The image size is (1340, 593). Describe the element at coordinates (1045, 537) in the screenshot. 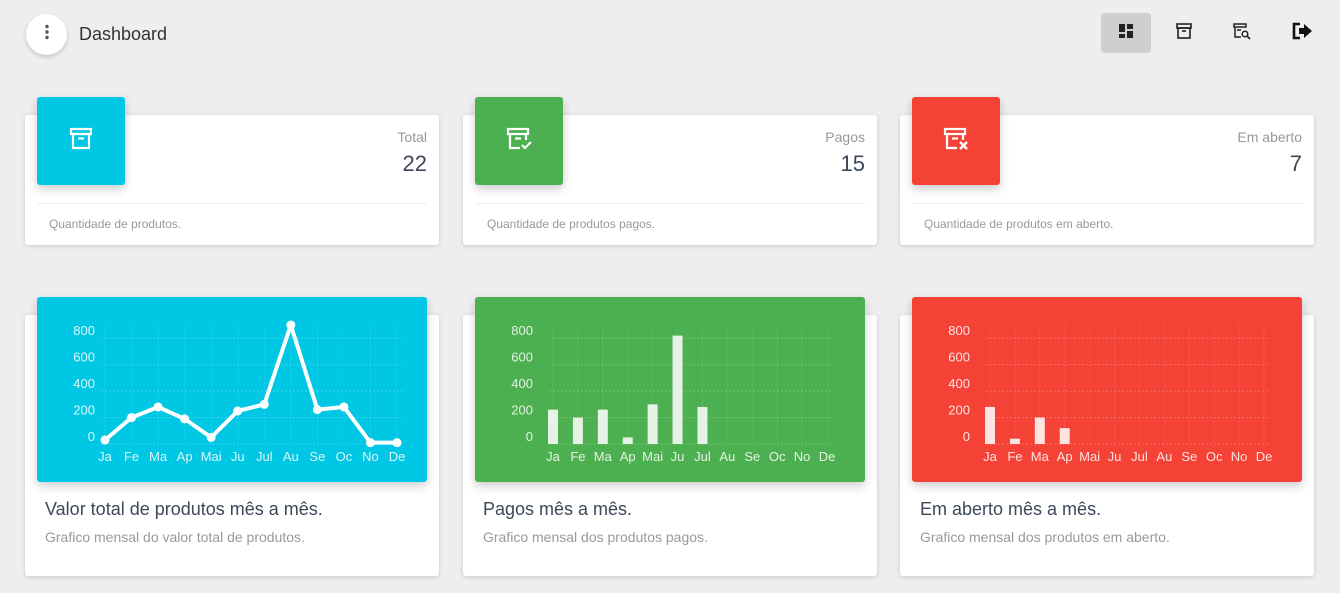

I see `chart-subtitle: Grafico mensal dos produtos em aberto.` at that location.